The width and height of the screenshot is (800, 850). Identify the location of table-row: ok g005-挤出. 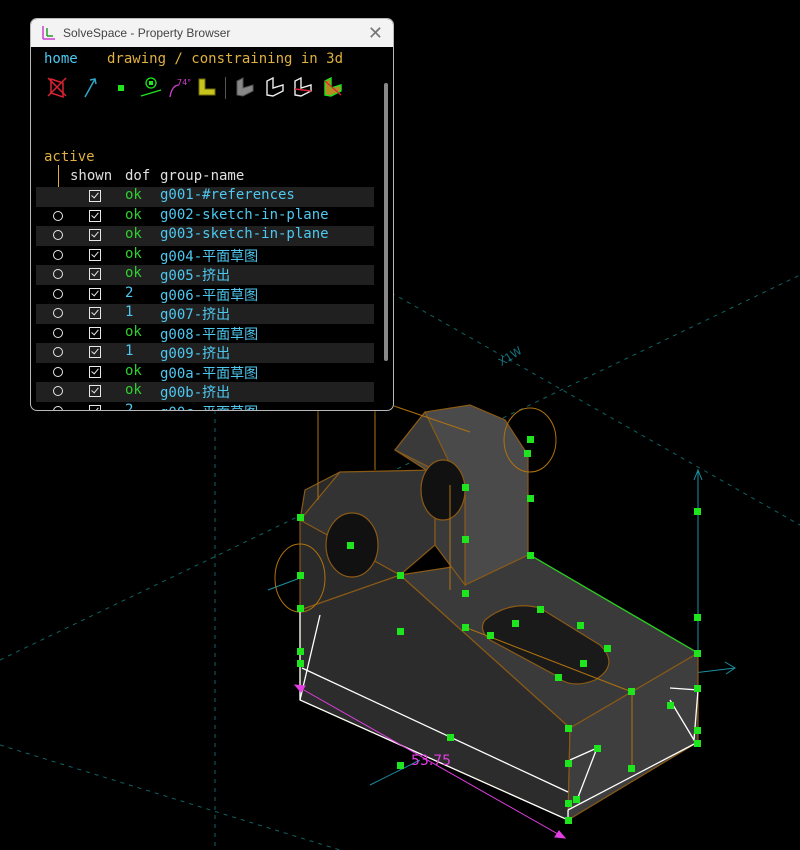
(205, 275).